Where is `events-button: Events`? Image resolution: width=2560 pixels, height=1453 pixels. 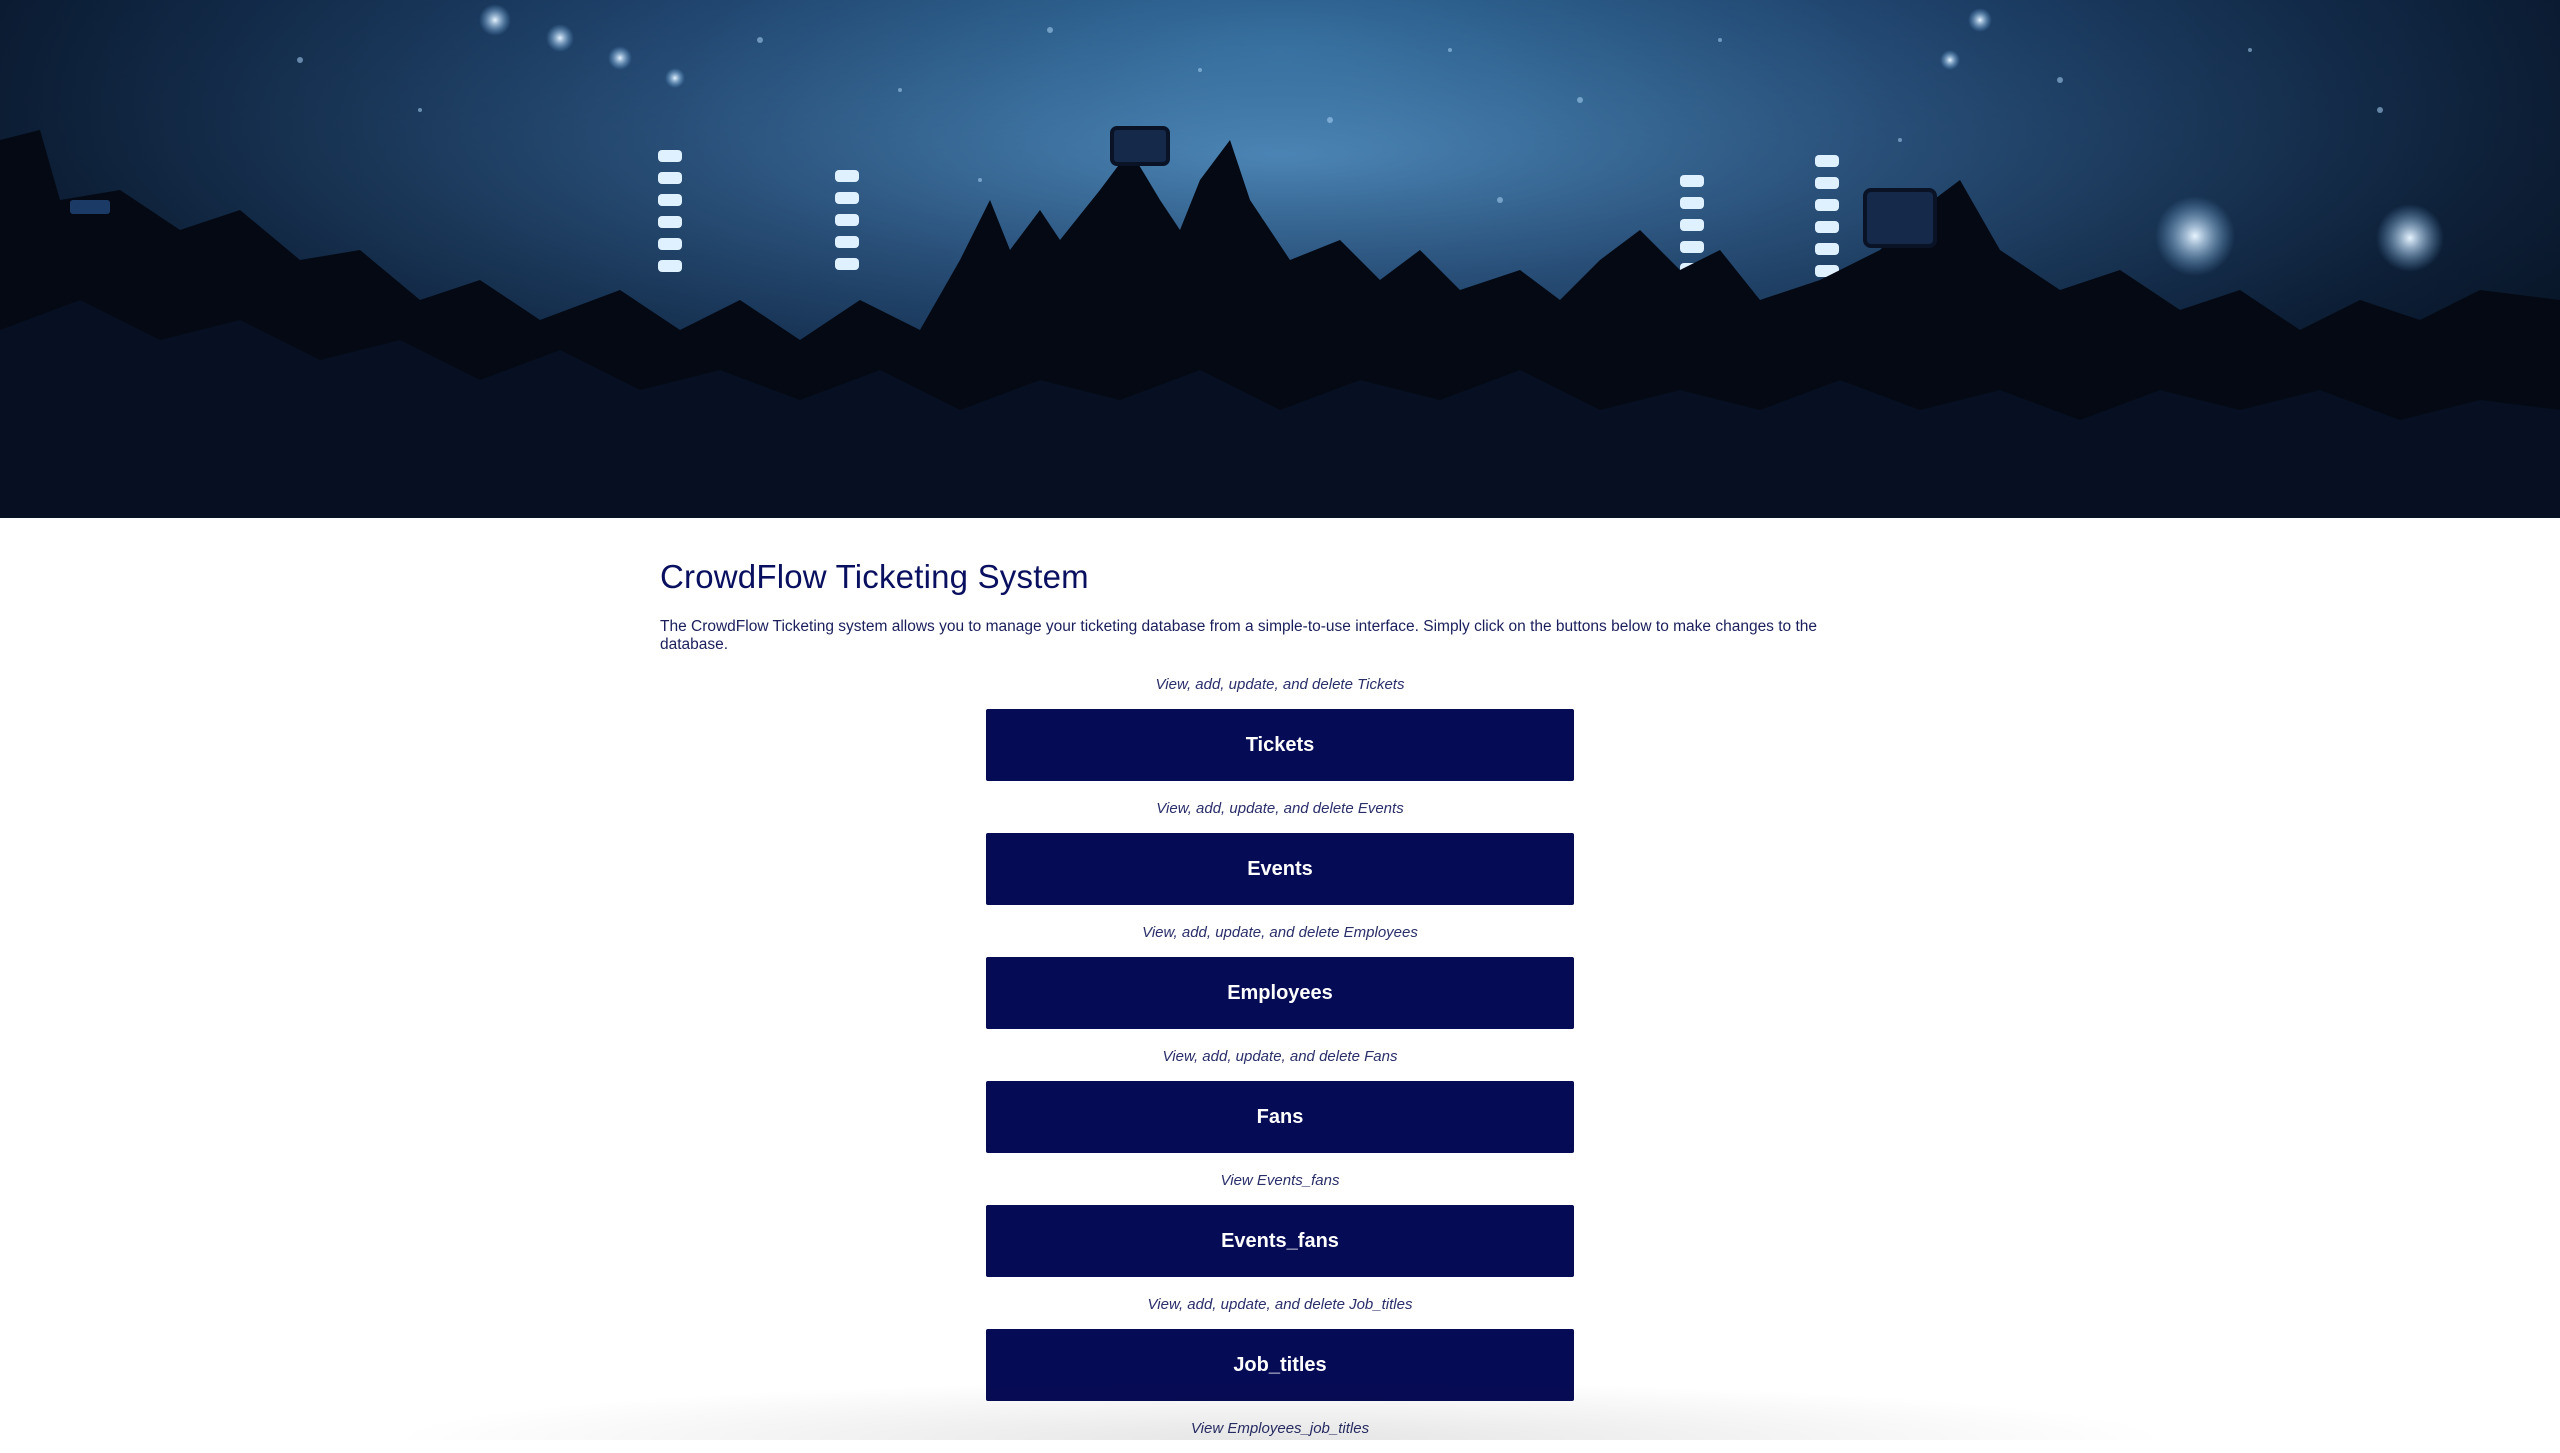 events-button: Events is located at coordinates (1280, 869).